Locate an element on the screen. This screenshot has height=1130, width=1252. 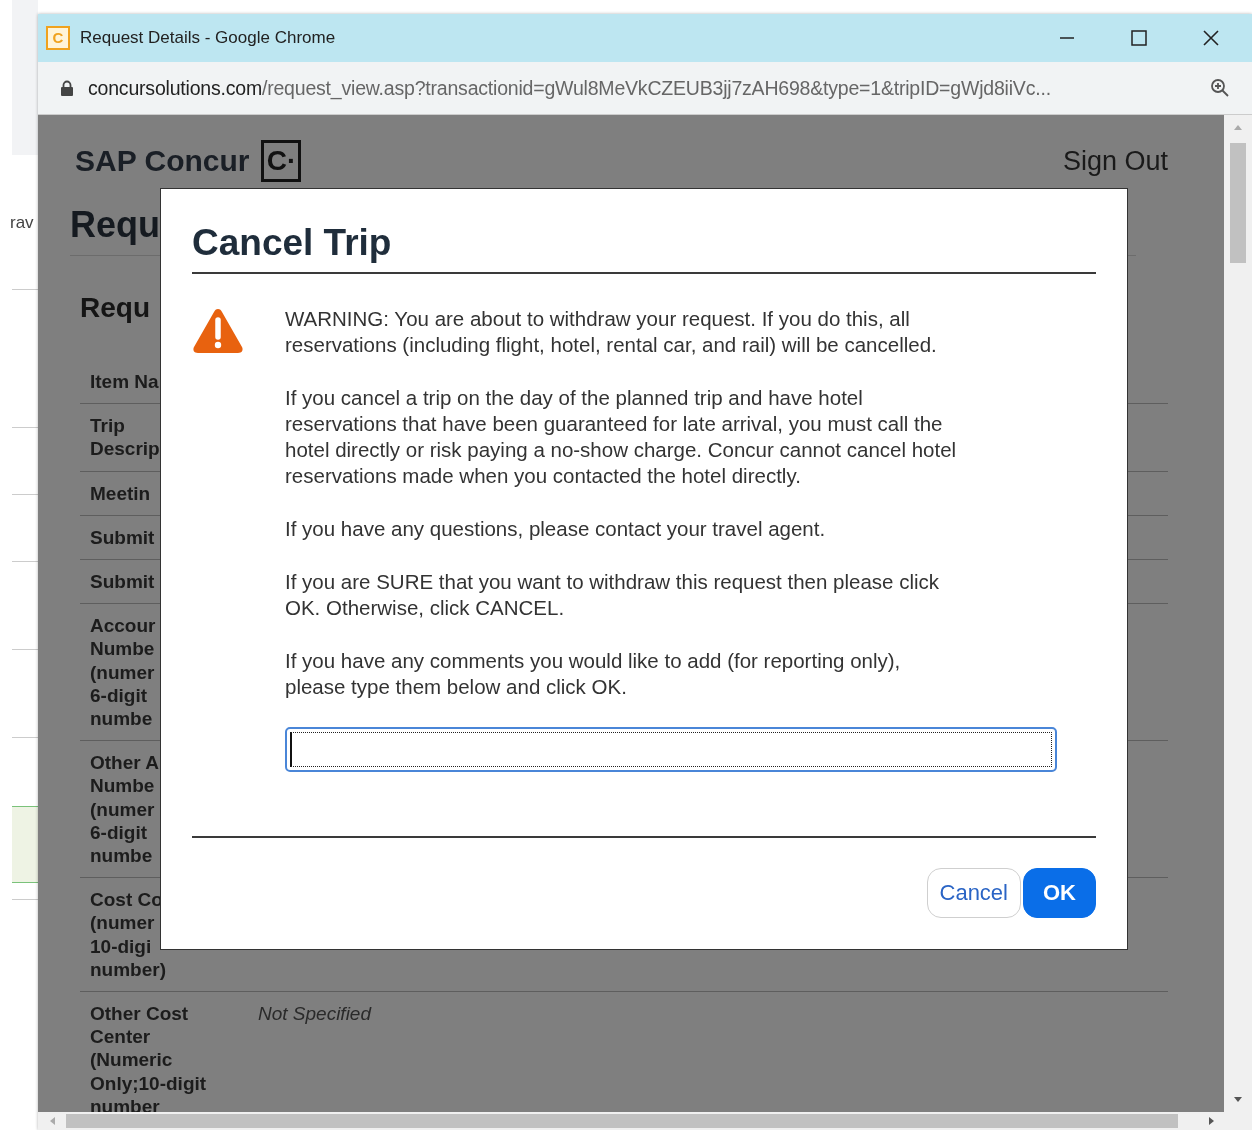
message-text: If you cancel a trip on the day of the planned trip and have hotel reservations that have been guaranteed for late arrival, you must call the hotel directly or risk paying a no-show charge. Concur cannot cancel hotel reservations made when you contacted the hotel directly. is located at coordinates (621, 437).